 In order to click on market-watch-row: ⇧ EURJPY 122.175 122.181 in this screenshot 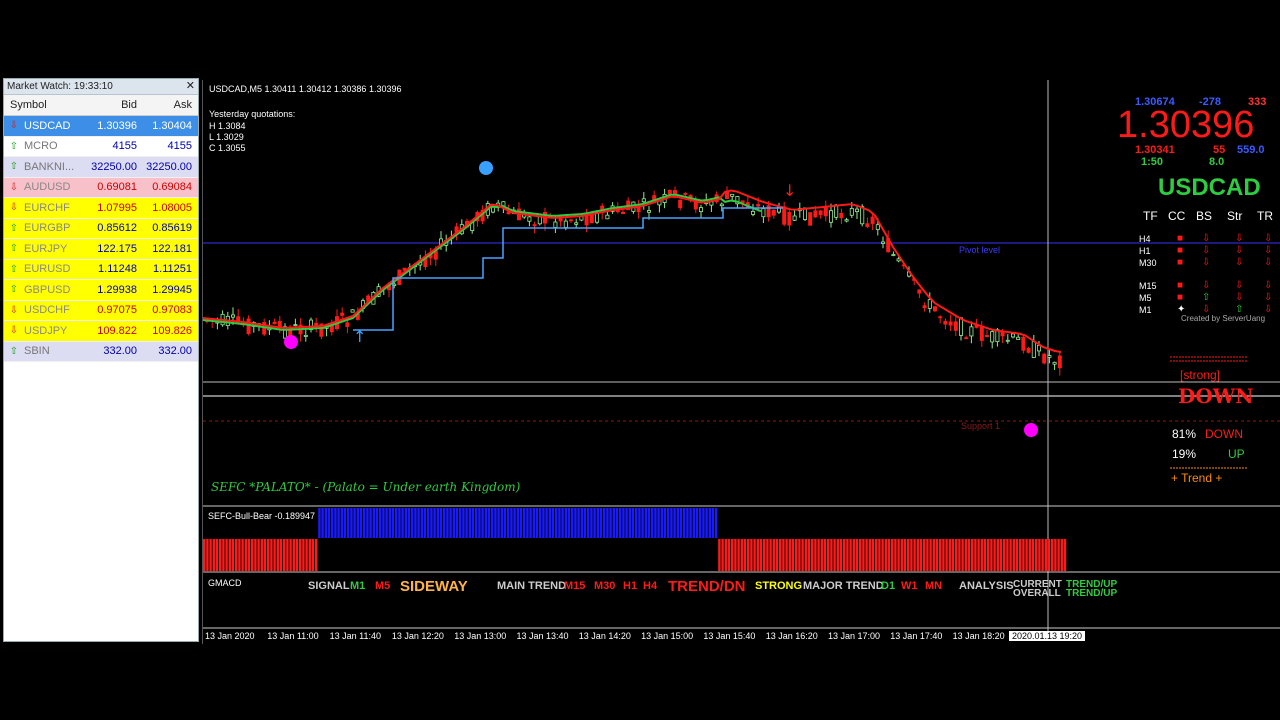, I will do `click(101, 249)`.